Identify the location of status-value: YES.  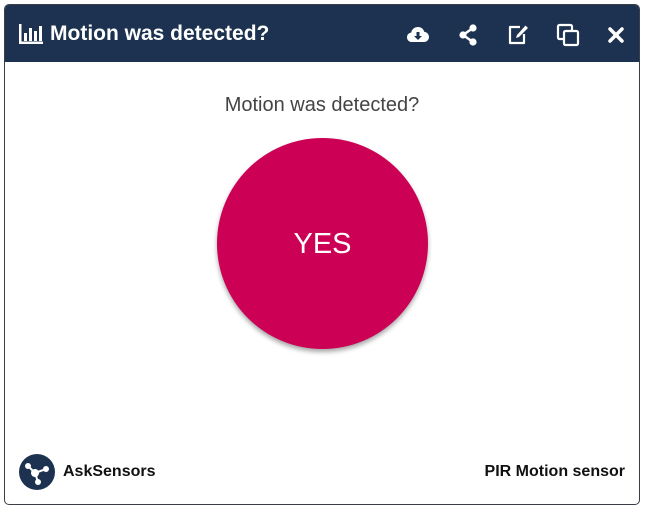
(322, 243).